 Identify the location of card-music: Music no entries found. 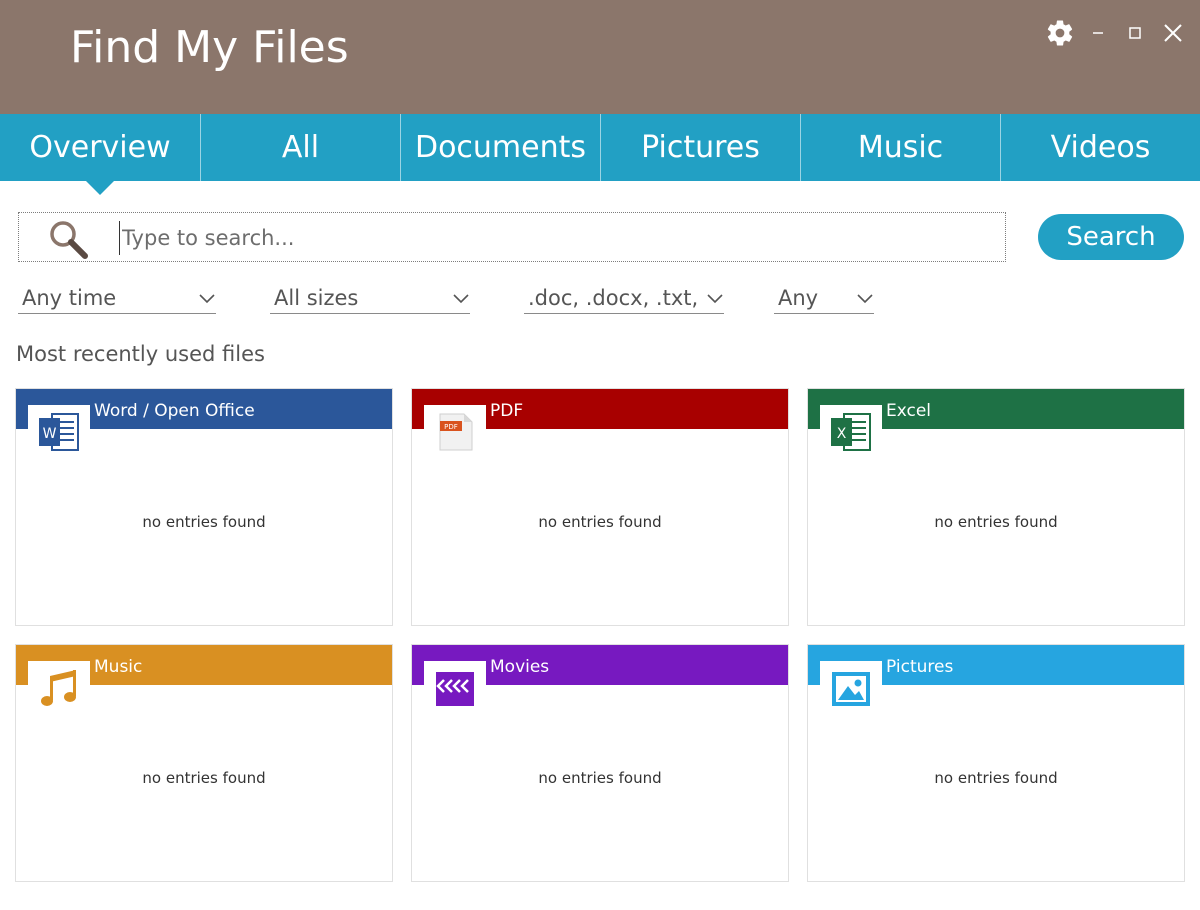
(204, 763).